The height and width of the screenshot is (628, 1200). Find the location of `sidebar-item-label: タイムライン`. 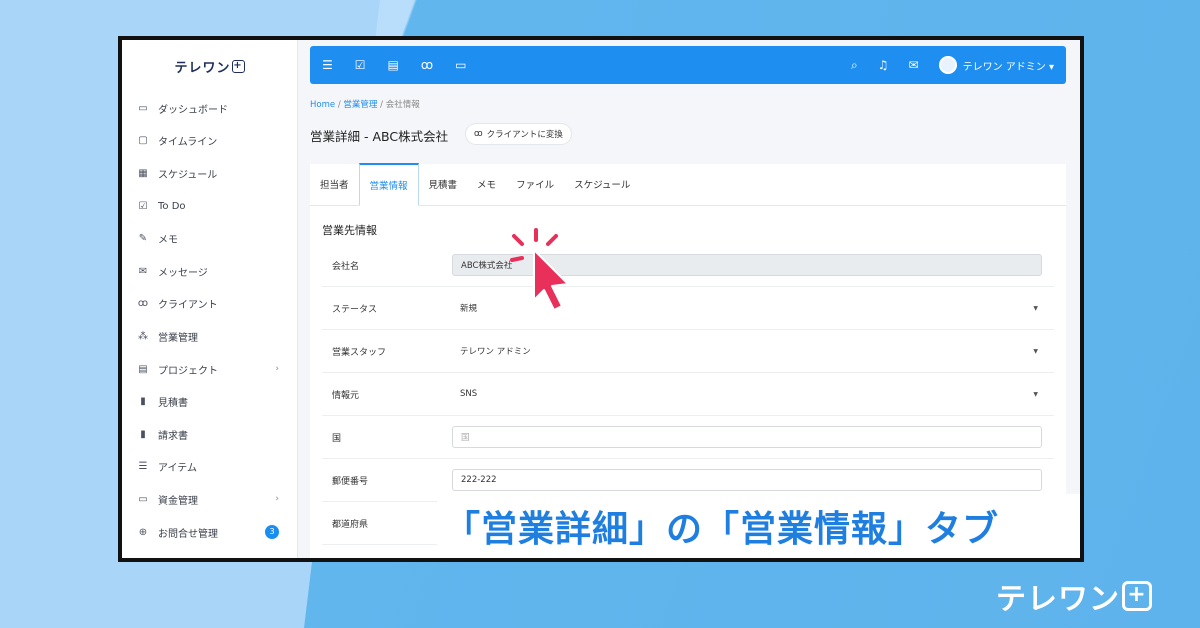

sidebar-item-label: タイムライン is located at coordinates (188, 143).